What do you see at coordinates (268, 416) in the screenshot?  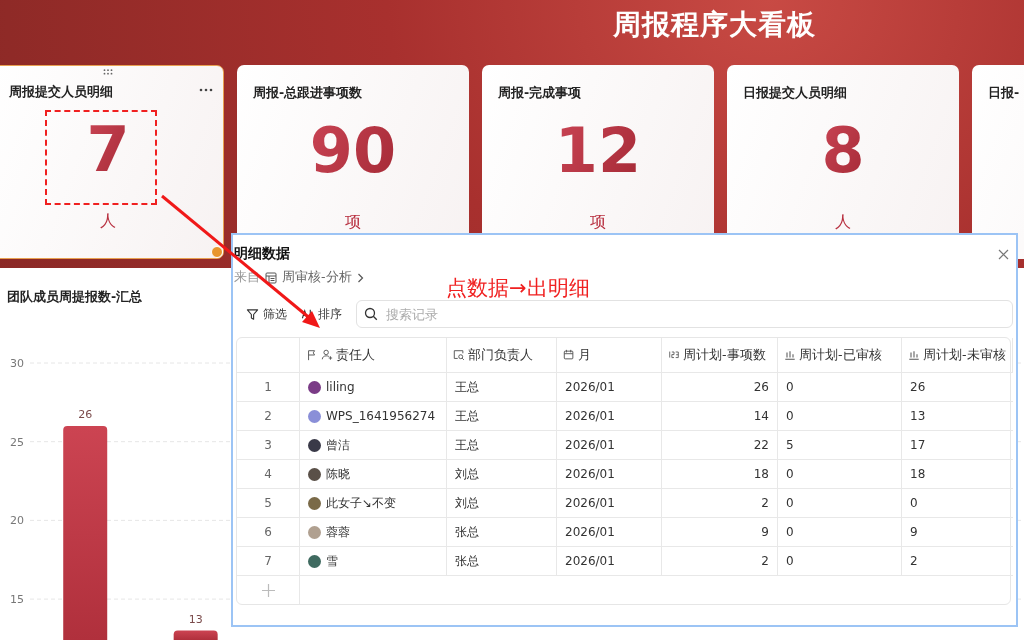 I see `row-number: 2` at bounding box center [268, 416].